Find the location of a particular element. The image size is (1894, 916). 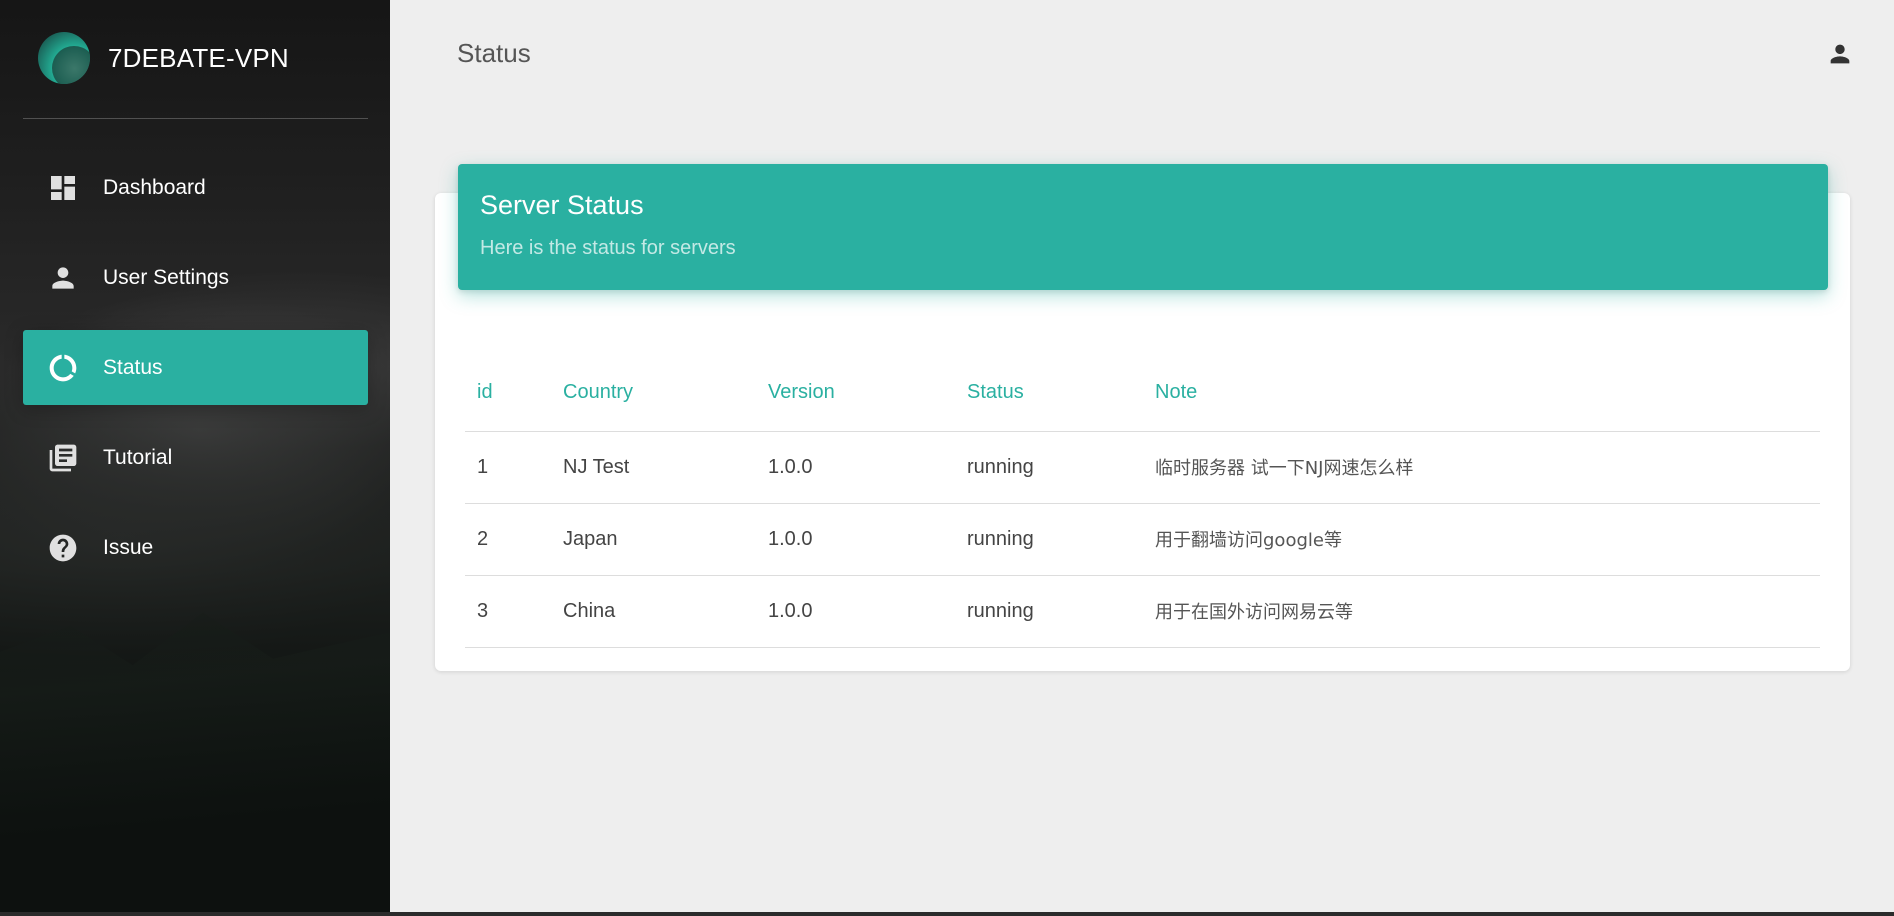

sidebar-item-tutorial: Tutorial is located at coordinates (195, 457).